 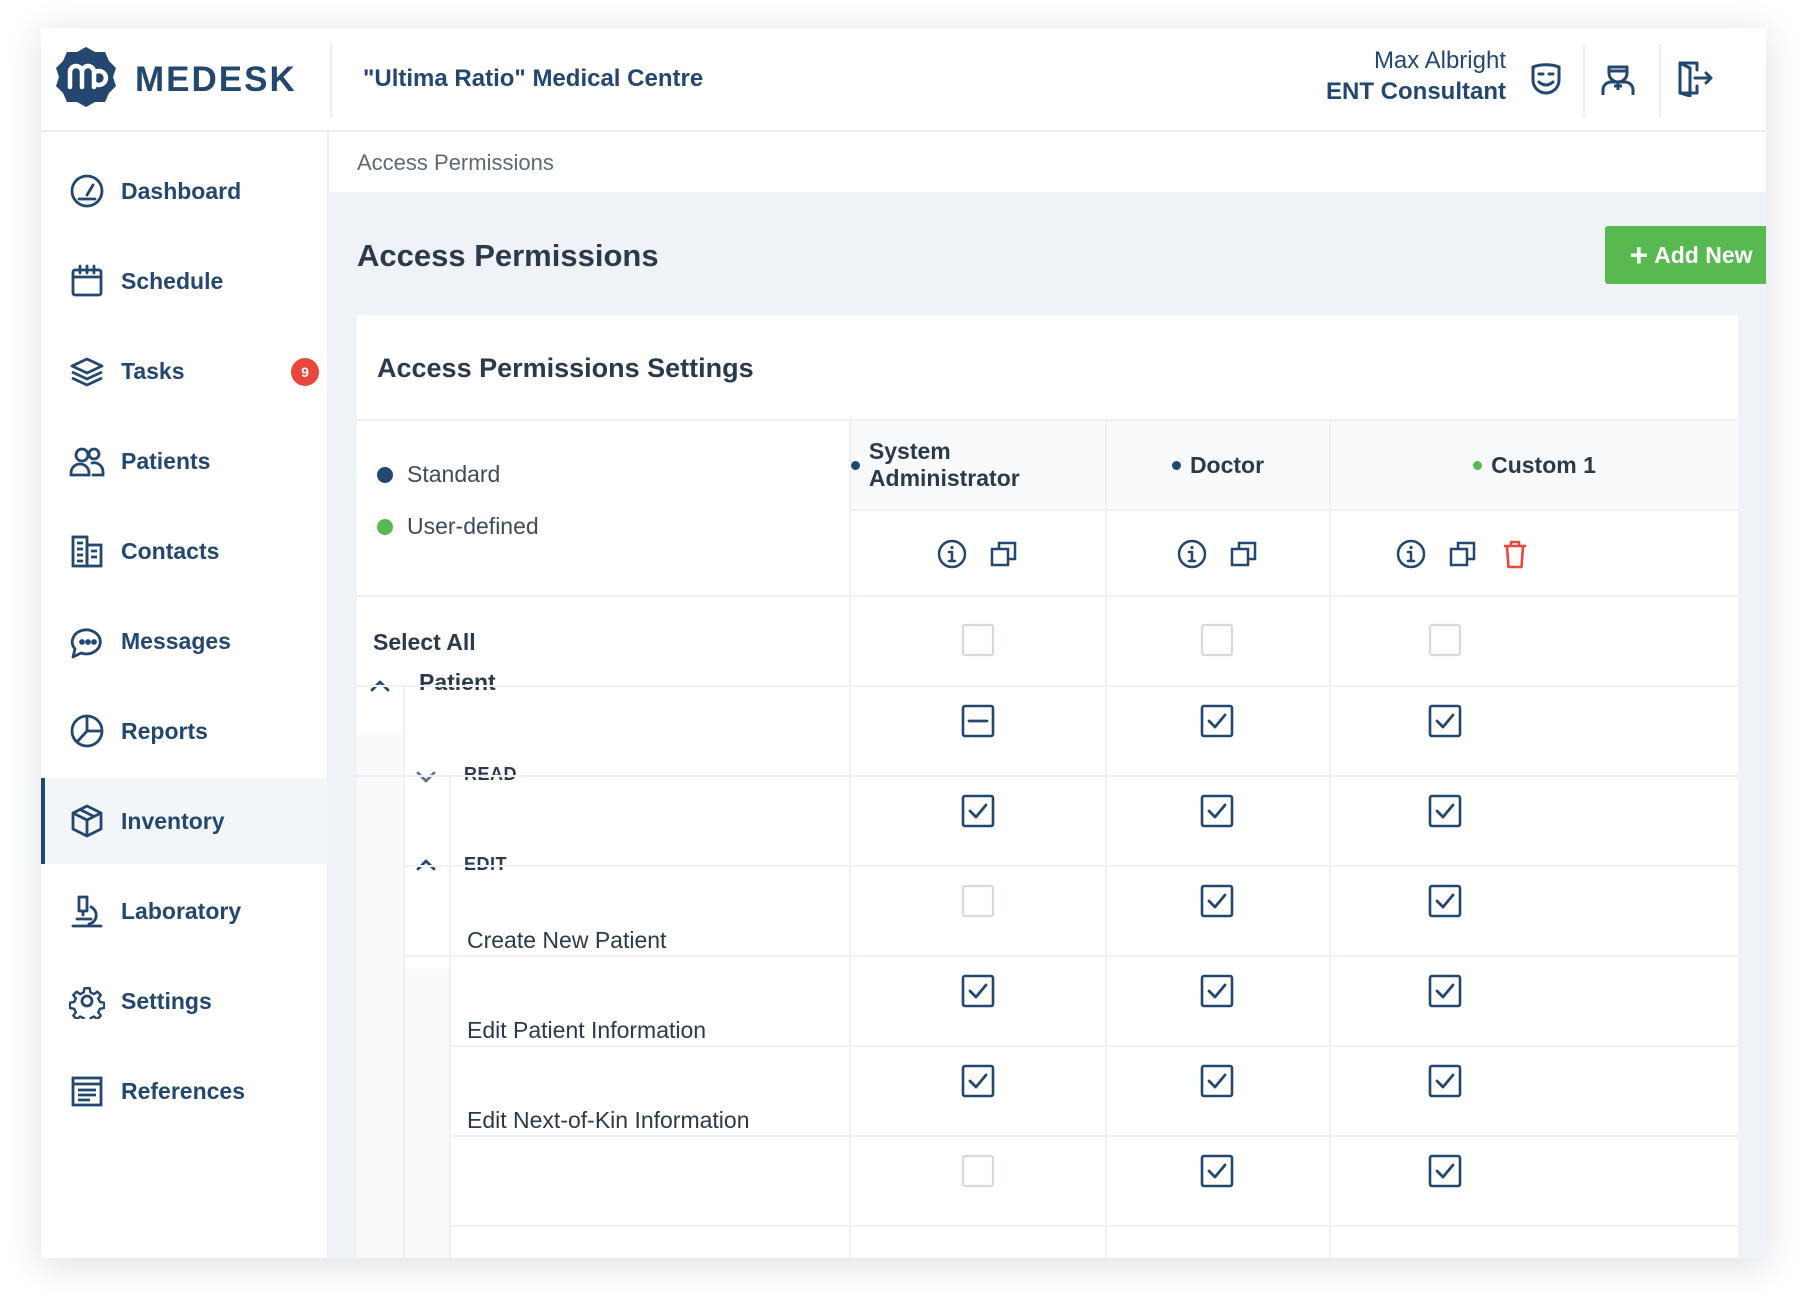 What do you see at coordinates (457, 682) in the screenshot?
I see `row-label-patient: Patient` at bounding box center [457, 682].